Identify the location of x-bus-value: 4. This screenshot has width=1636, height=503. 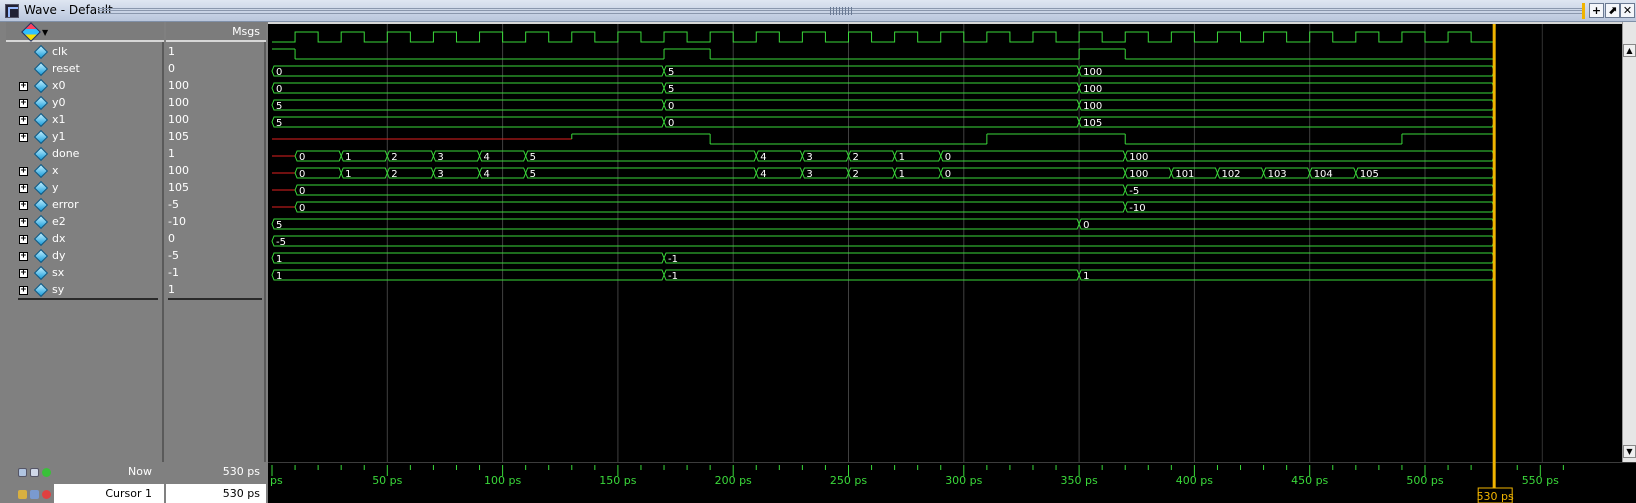
(487, 157).